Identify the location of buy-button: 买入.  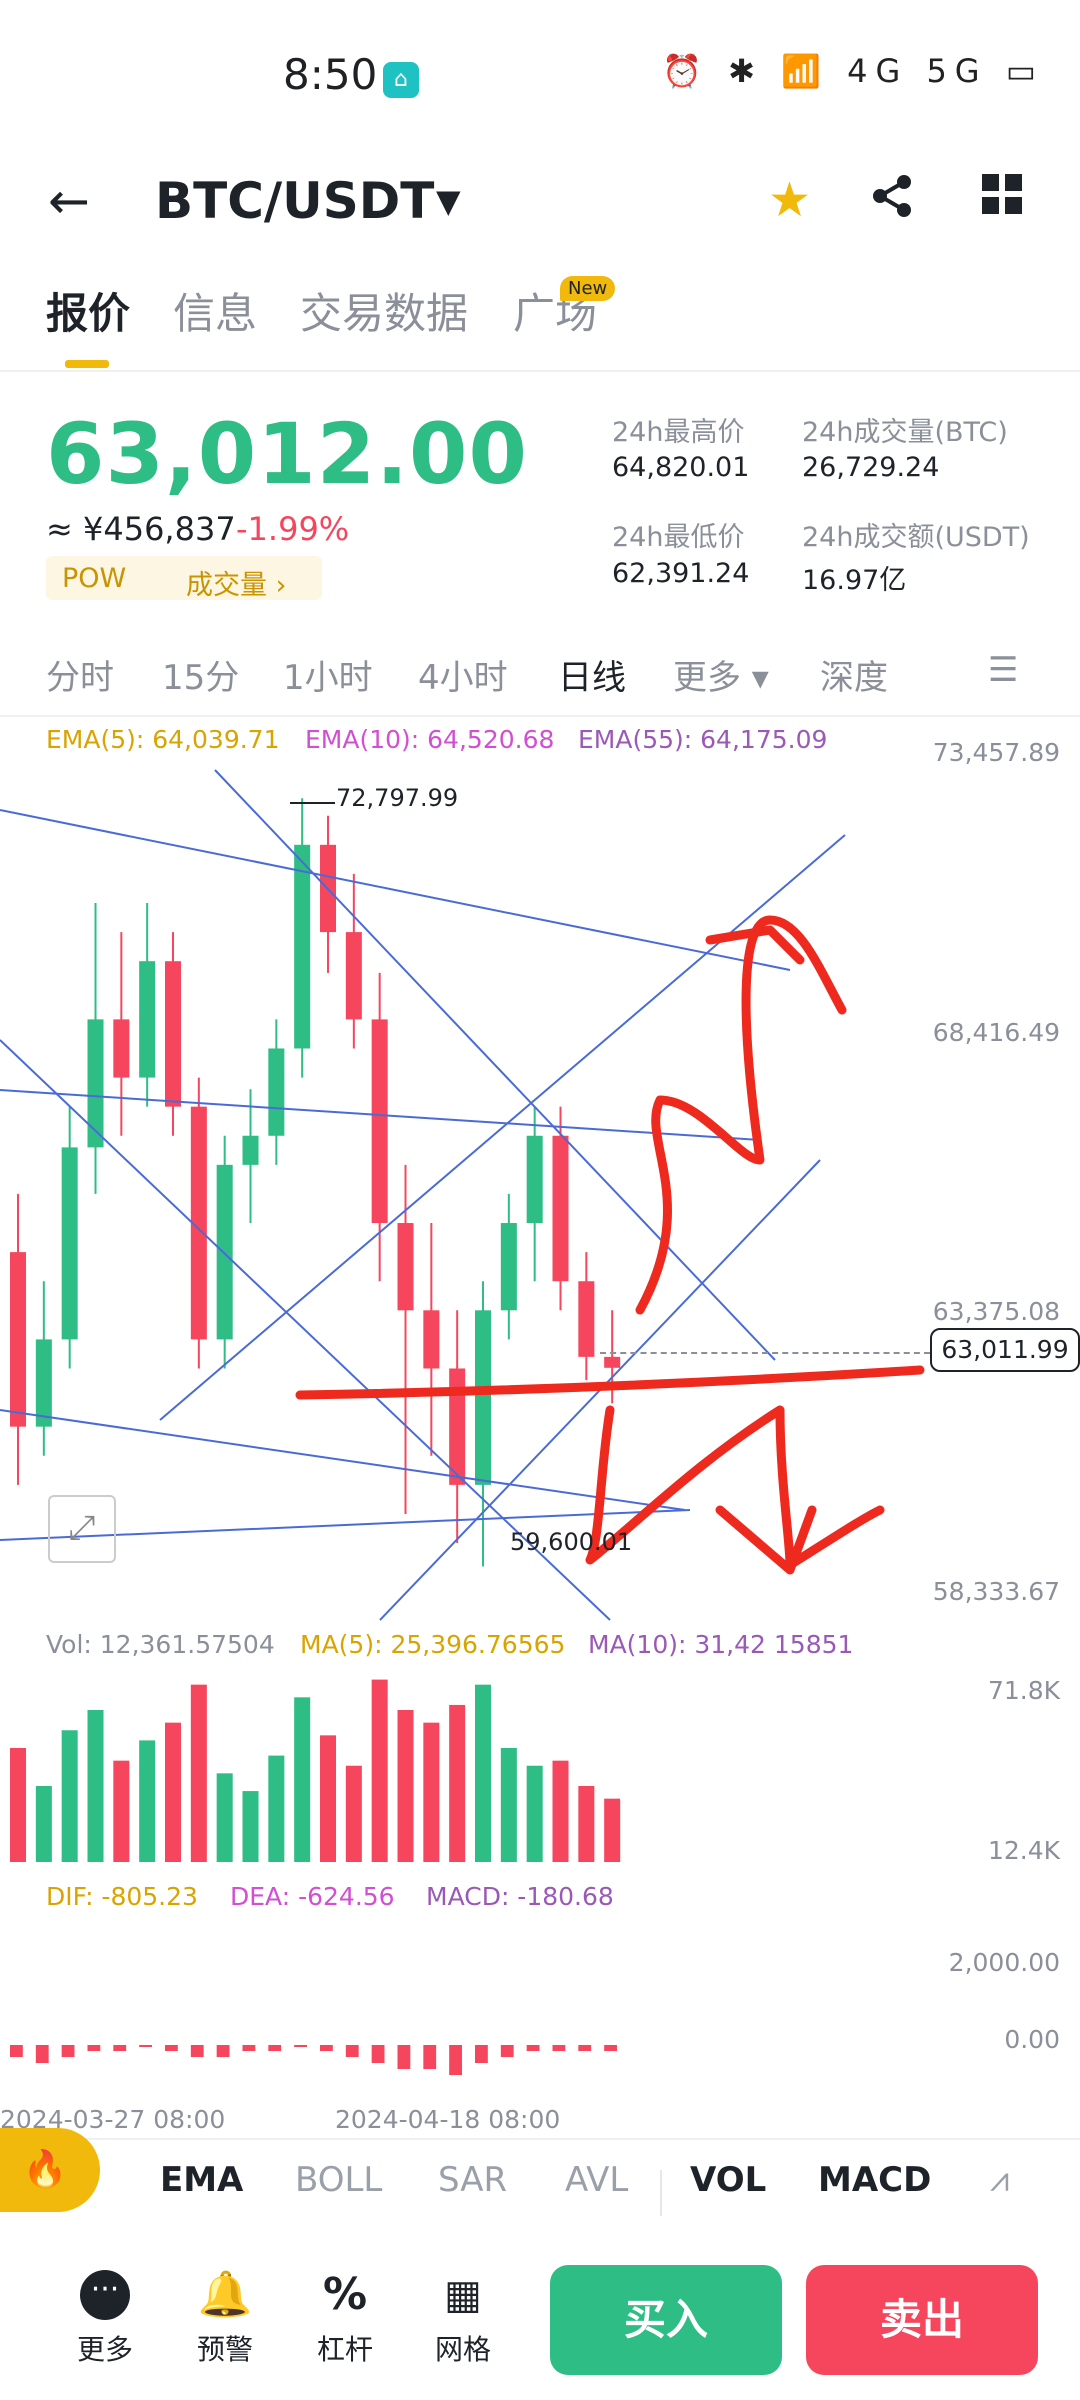
(666, 2320).